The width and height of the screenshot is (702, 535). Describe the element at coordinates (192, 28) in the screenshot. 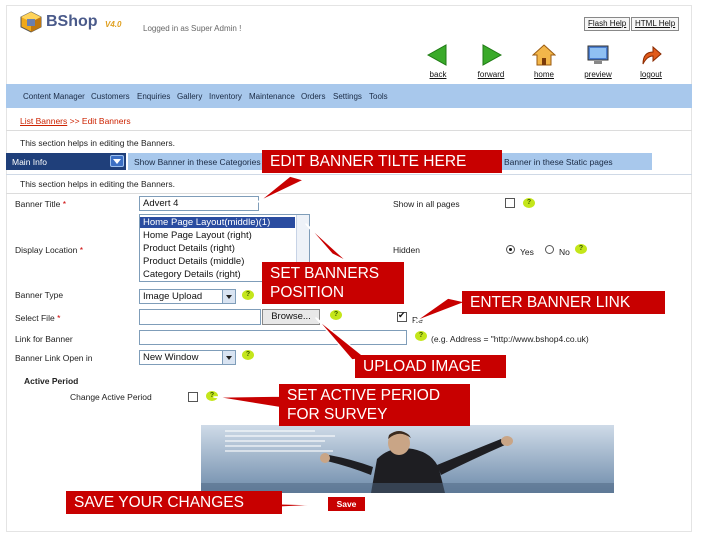

I see `logged-in-status: Logged in as Super Admin !` at that location.